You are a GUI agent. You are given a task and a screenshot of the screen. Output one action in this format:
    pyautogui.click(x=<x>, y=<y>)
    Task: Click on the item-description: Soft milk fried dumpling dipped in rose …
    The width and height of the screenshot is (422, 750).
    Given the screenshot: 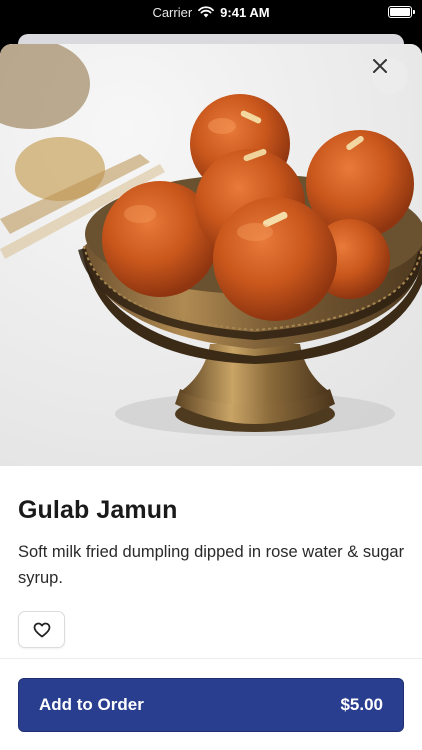 What is the action you would take?
    pyautogui.click(x=211, y=565)
    